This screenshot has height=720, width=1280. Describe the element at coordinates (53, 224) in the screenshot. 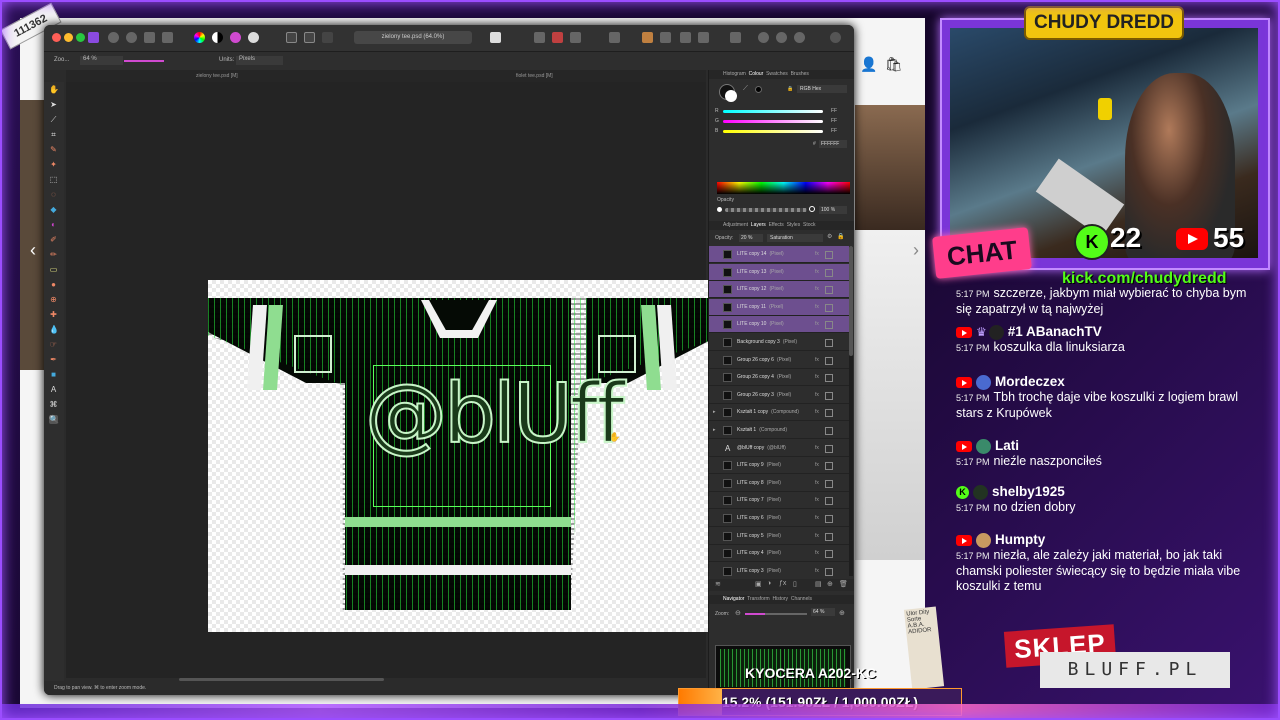

I see `gradient-tool-icon: ◐` at that location.